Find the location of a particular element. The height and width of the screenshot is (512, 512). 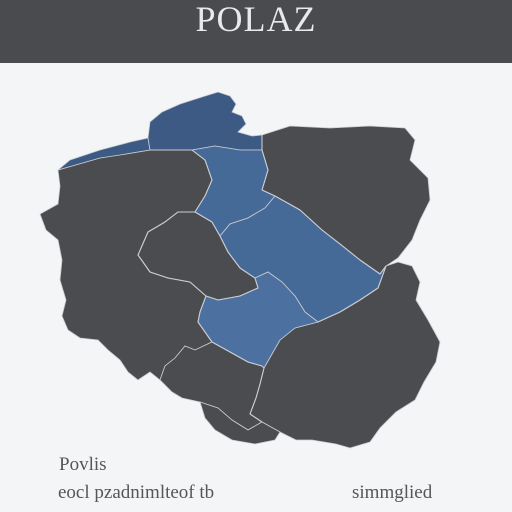

title-bar: POLAZ is located at coordinates (256, 31).